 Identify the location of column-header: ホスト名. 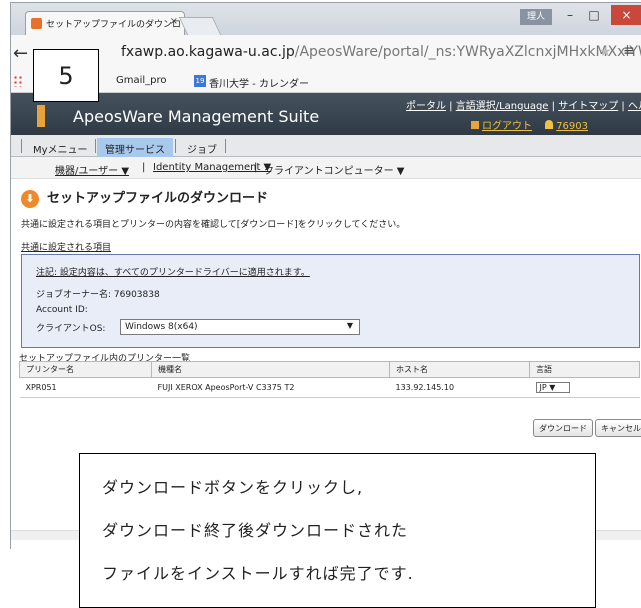
(459, 369).